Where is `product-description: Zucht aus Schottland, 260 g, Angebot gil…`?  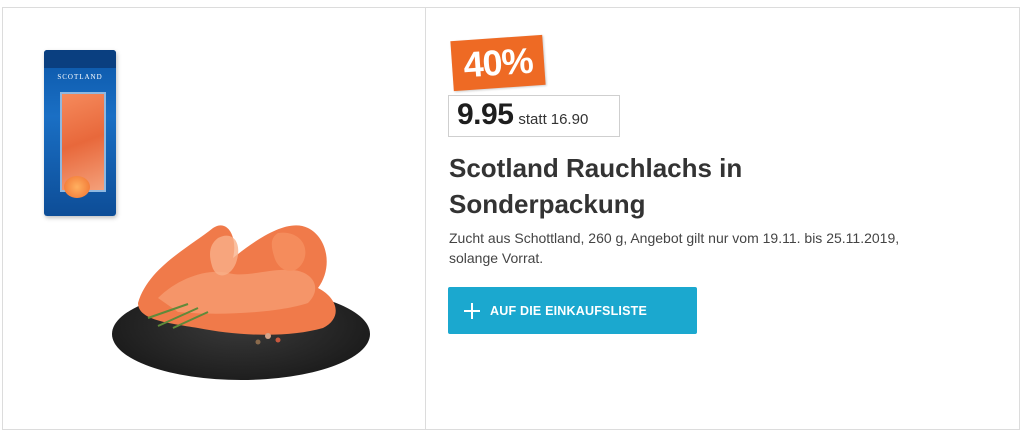
product-description: Zucht aus Schottland, 260 g, Angebot gil… is located at coordinates (729, 248).